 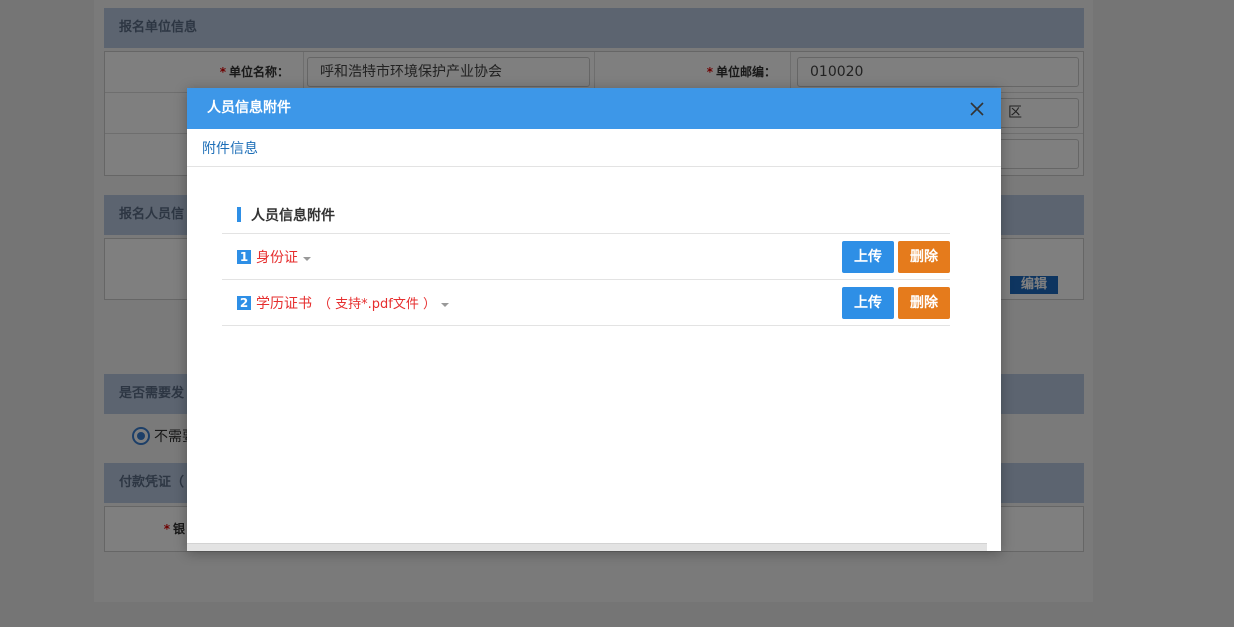 What do you see at coordinates (586, 257) in the screenshot?
I see `attachment-row-id-card: 1 身份证 上传 删除` at bounding box center [586, 257].